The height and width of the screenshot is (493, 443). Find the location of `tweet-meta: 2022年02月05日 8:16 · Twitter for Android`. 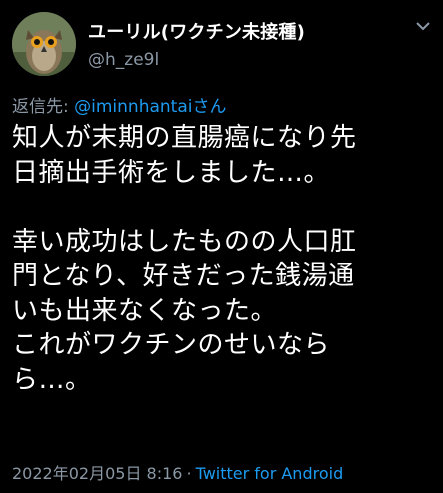

tweet-meta: 2022年02月05日 8:16 · Twitter for Android is located at coordinates (177, 472).